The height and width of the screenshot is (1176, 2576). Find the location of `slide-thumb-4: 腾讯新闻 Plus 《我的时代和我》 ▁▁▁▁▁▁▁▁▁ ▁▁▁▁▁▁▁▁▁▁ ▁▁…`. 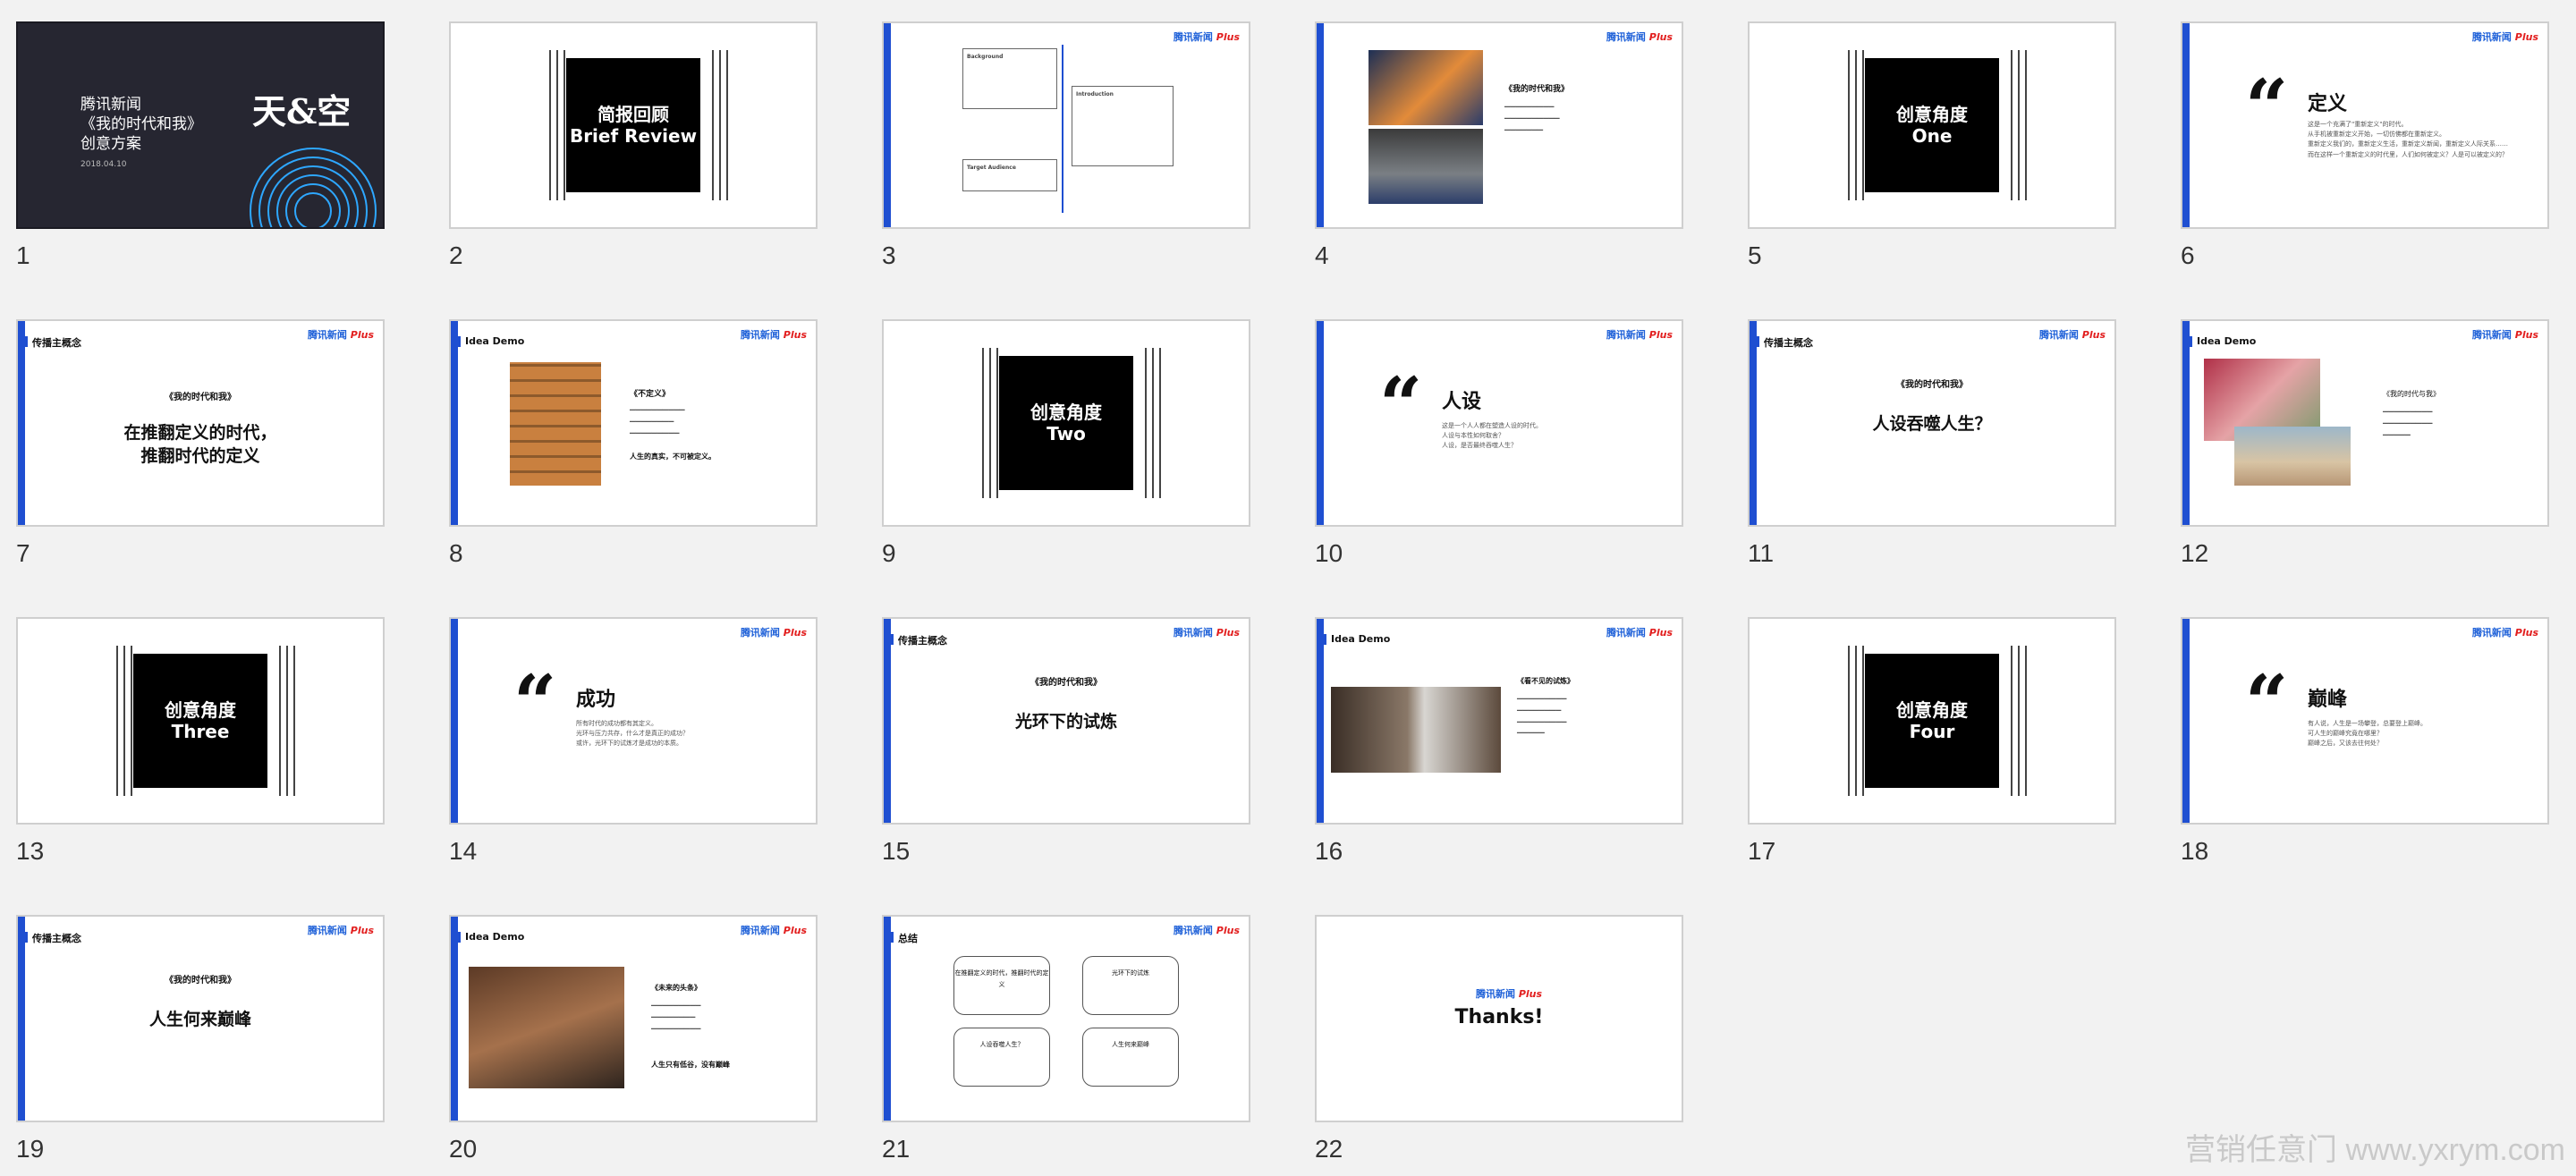

slide-thumb-4: 腾讯新闻 Plus 《我的时代和我》 ▁▁▁▁▁▁▁▁▁ ▁▁▁▁▁▁▁▁▁▁ ▁▁… is located at coordinates (1499, 125).